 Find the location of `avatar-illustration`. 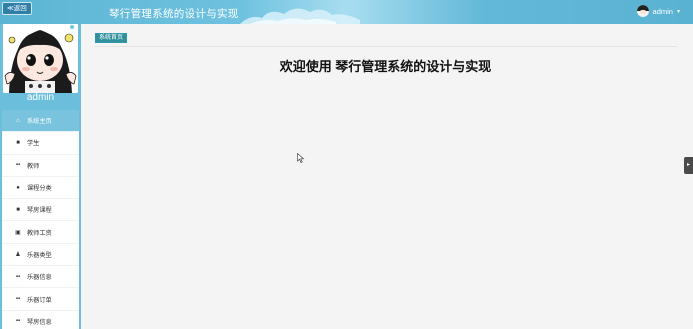

avatar-illustration is located at coordinates (40, 55).